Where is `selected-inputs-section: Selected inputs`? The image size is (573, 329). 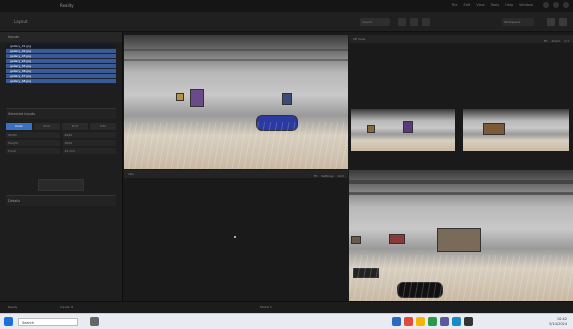
selected-inputs-section: Selected inputs is located at coordinates (61, 113).